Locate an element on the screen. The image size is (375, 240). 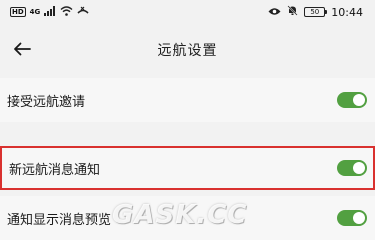
mute-bell-icon is located at coordinates (292, 12).